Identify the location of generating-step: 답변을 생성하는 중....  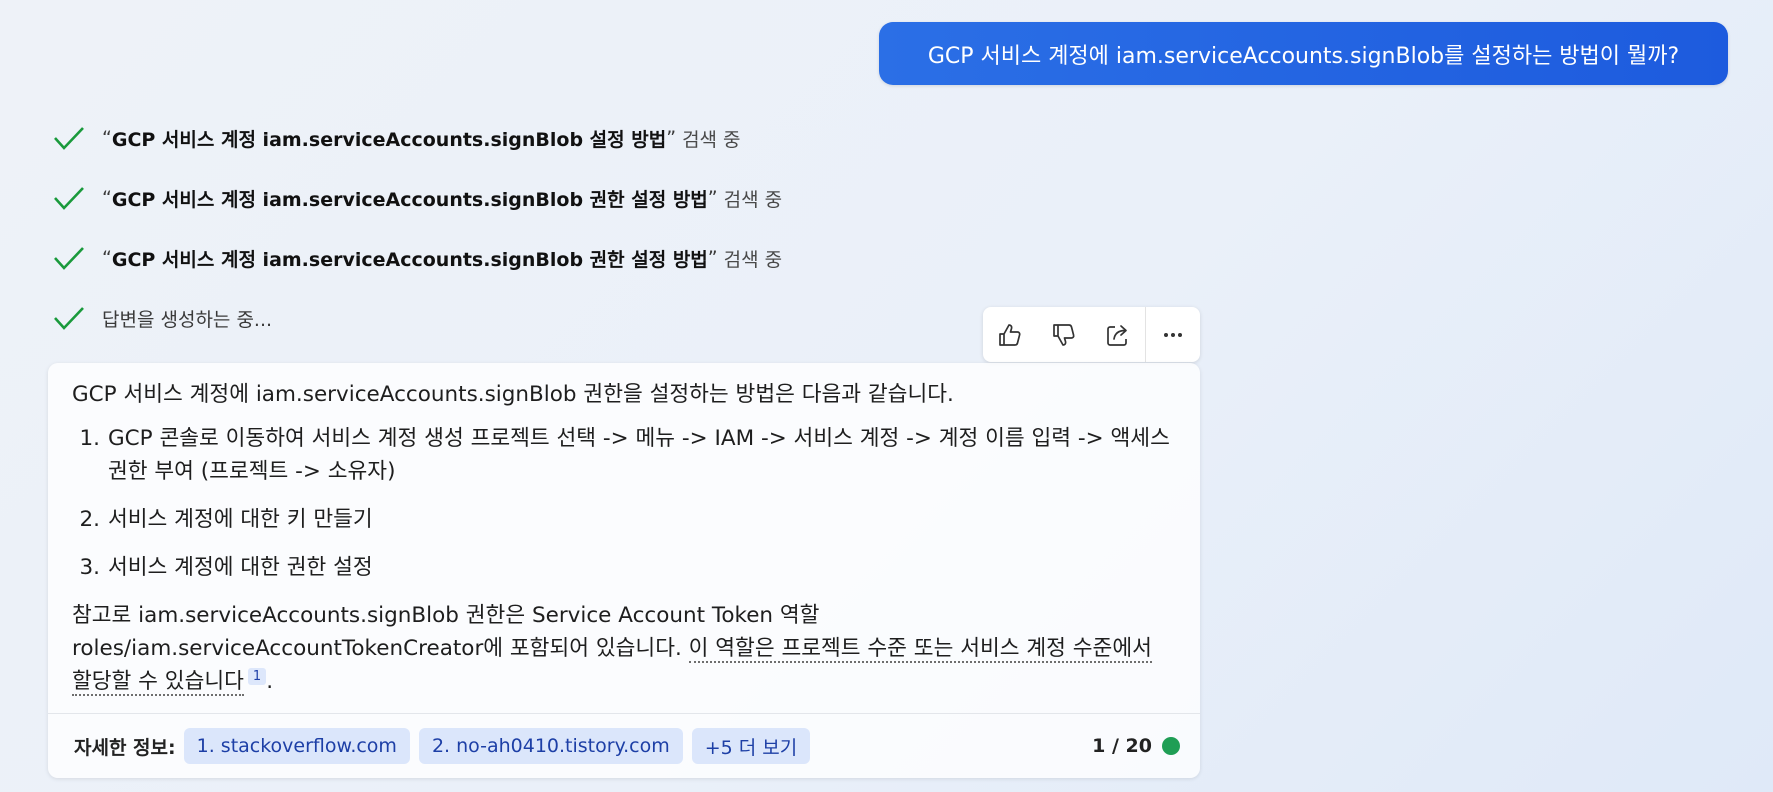
(162, 318).